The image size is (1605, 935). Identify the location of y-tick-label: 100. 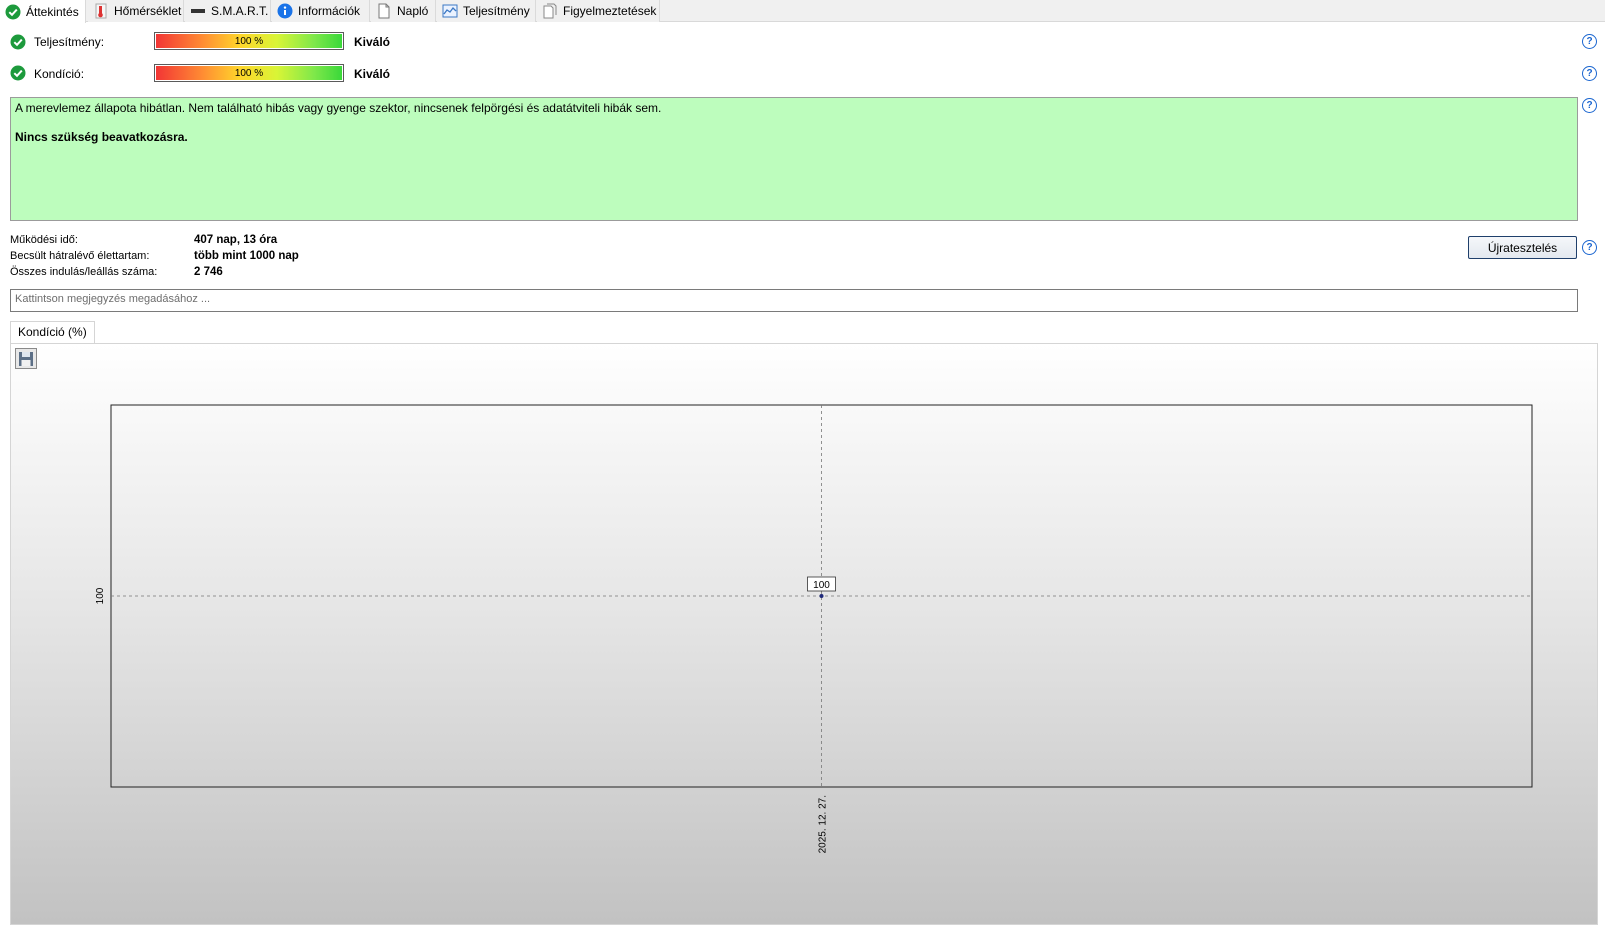
(100, 595).